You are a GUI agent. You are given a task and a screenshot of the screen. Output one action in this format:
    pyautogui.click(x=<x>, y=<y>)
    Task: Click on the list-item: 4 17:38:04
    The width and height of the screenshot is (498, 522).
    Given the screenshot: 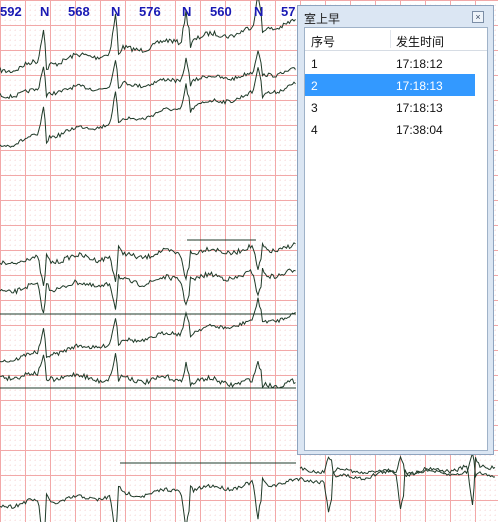 What is the action you would take?
    pyautogui.click(x=390, y=129)
    